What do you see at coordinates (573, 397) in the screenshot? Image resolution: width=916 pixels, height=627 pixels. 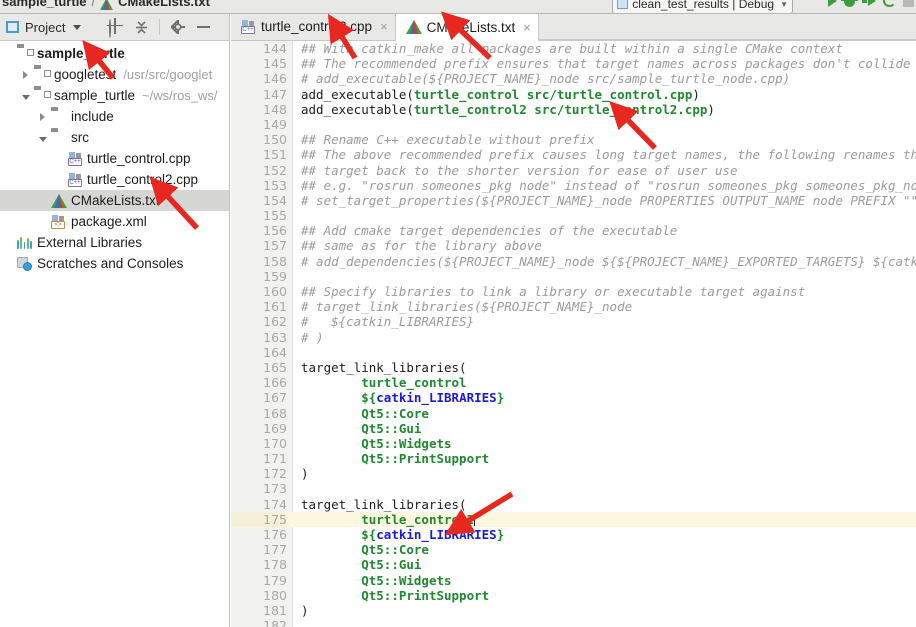 I see `code-line: 167 ${catkin_LIBRARIES}` at bounding box center [573, 397].